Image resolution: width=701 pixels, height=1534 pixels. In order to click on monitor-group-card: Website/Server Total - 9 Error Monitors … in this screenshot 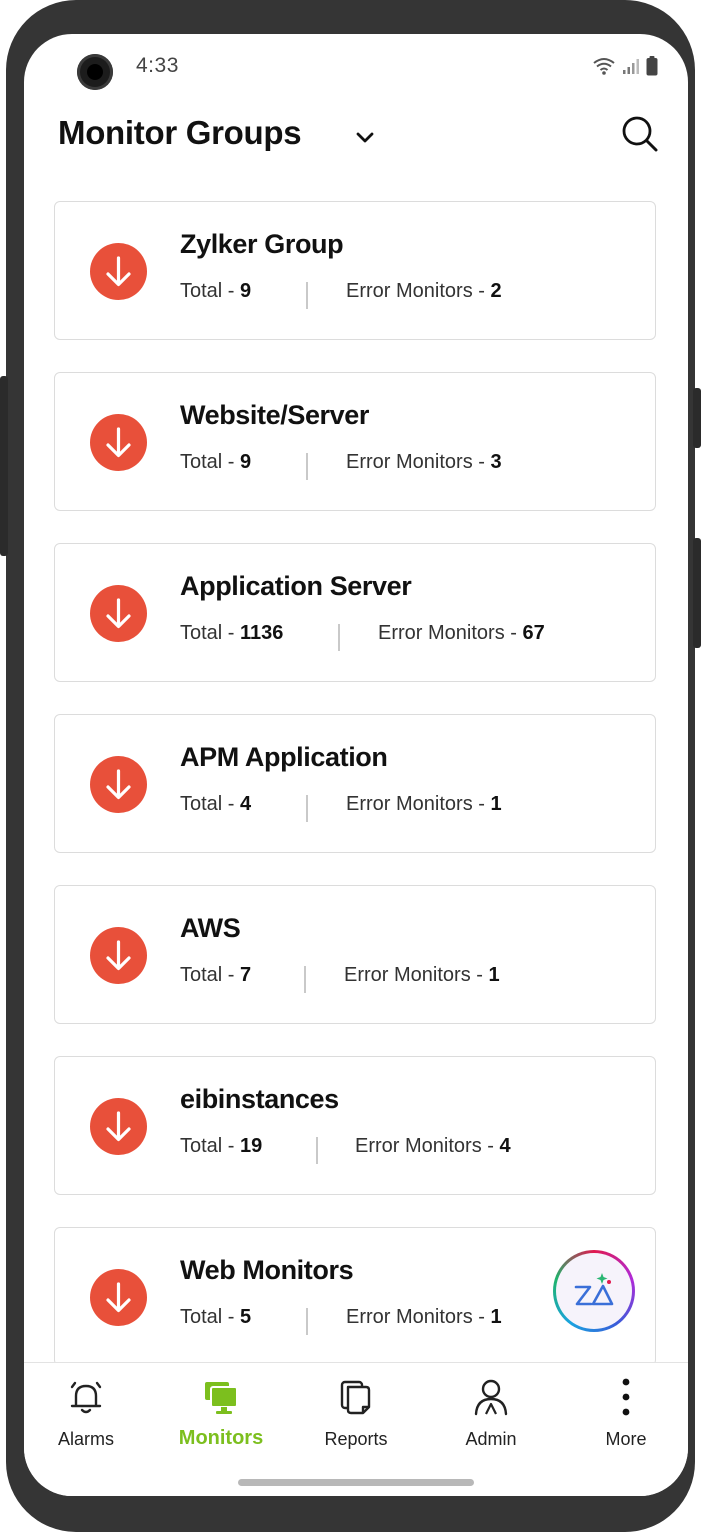, I will do `click(355, 441)`.